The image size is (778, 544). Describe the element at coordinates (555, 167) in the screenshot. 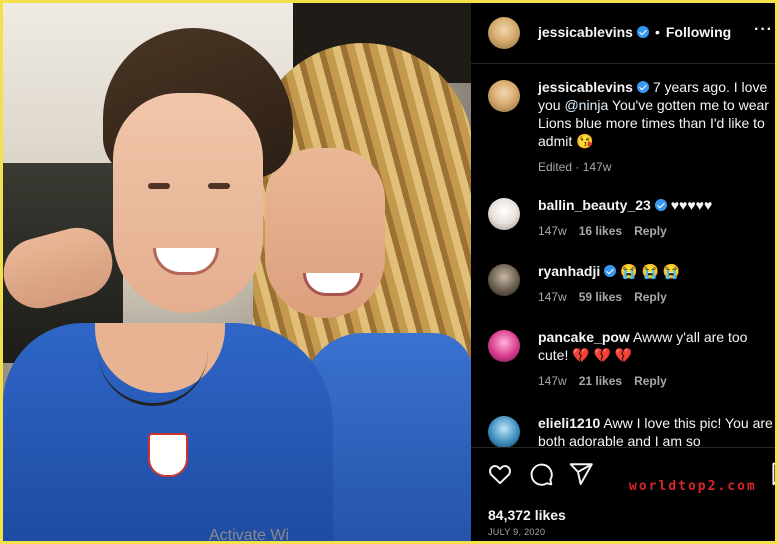

I see `edited-label: Edited` at that location.